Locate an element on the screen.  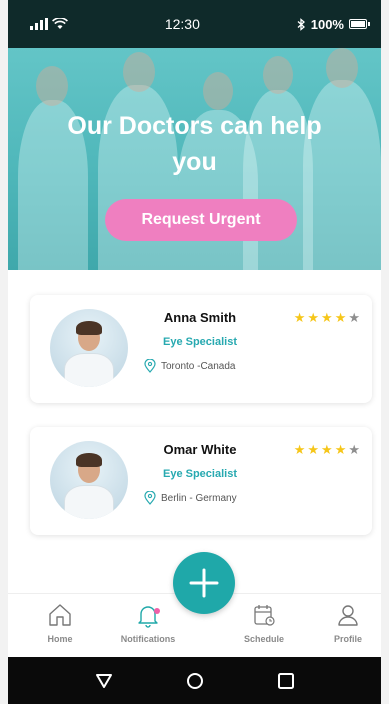
nav-schedule: Schedule is located at coordinates (264, 623).